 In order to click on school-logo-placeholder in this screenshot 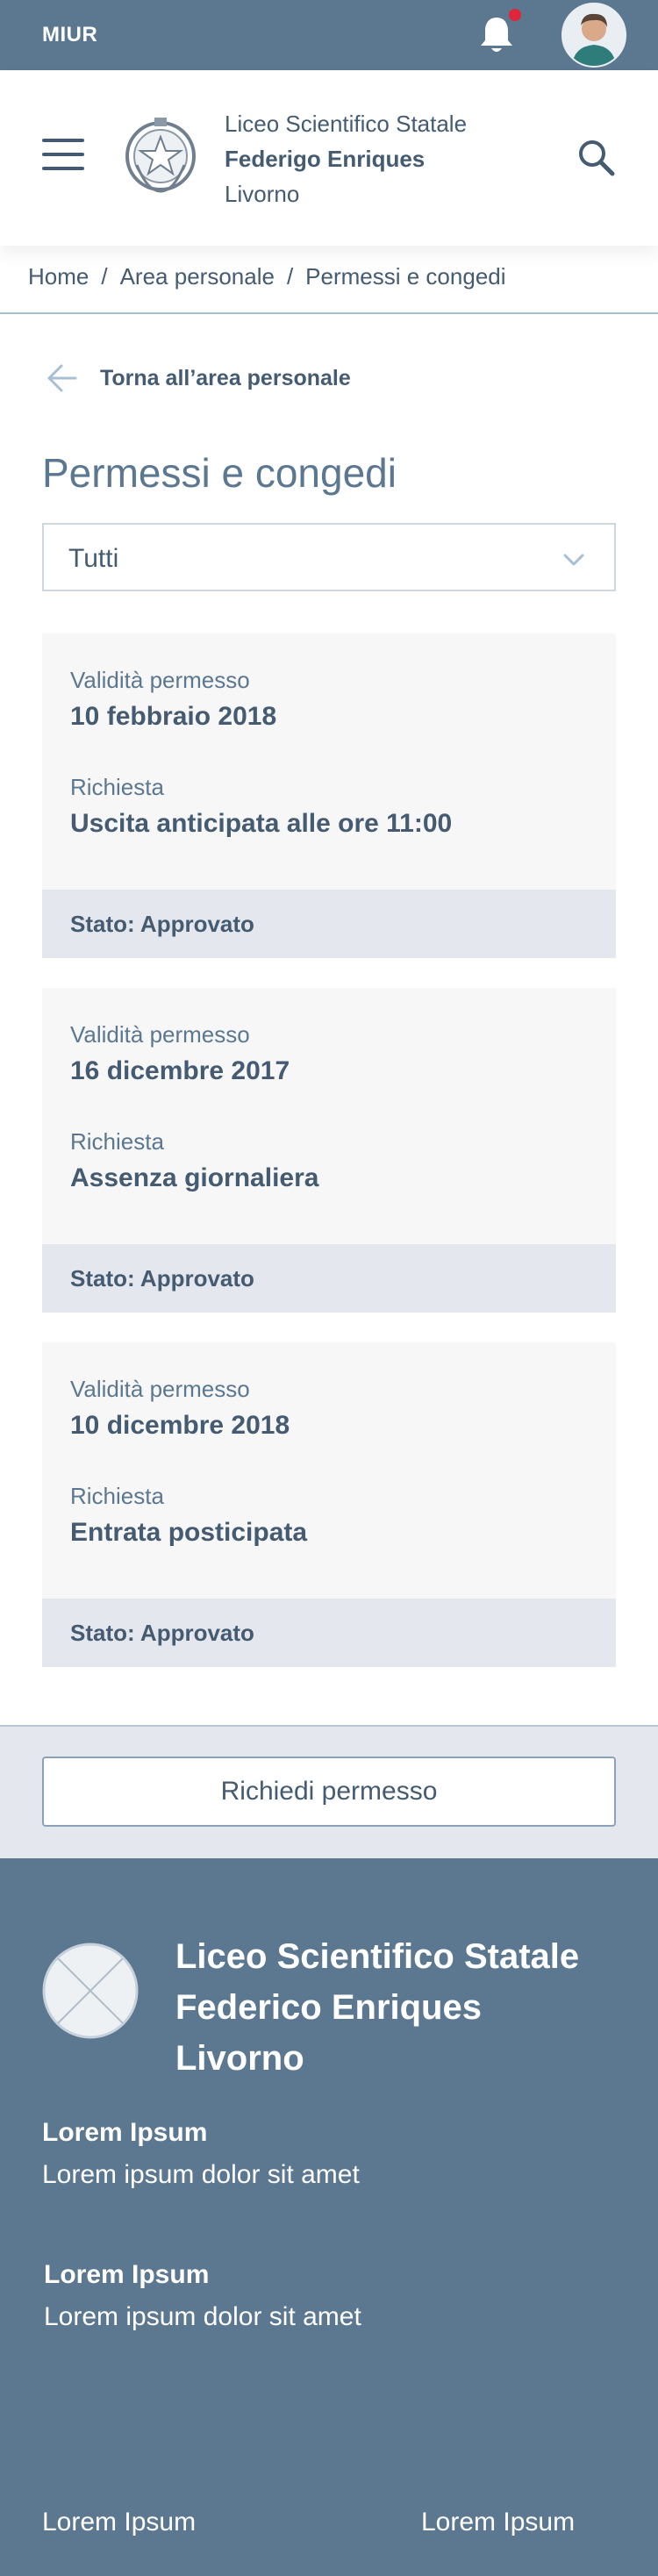, I will do `click(90, 1991)`.